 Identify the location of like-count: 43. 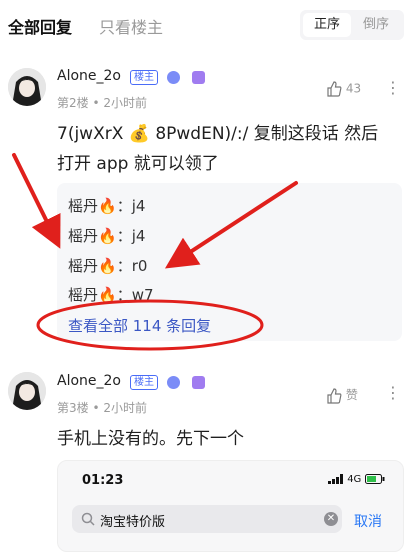
(353, 88).